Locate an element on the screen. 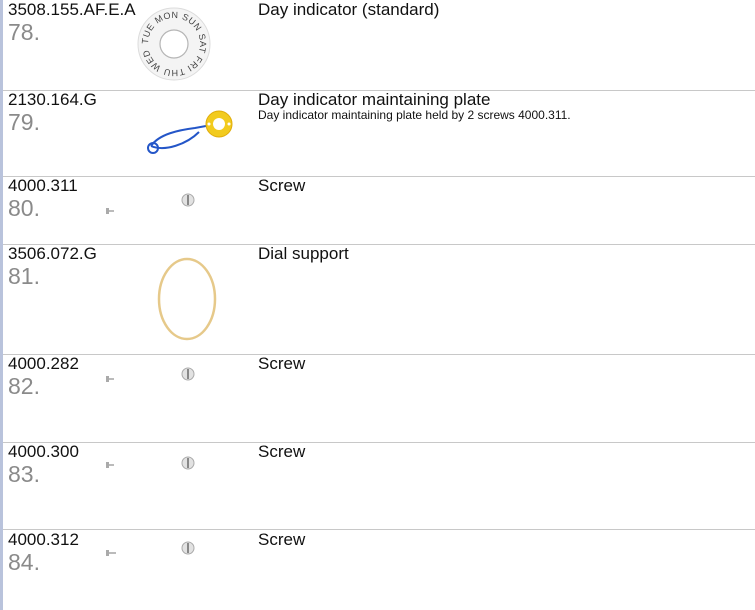 The width and height of the screenshot is (755, 610). part-number: 79. is located at coordinates (24, 122).